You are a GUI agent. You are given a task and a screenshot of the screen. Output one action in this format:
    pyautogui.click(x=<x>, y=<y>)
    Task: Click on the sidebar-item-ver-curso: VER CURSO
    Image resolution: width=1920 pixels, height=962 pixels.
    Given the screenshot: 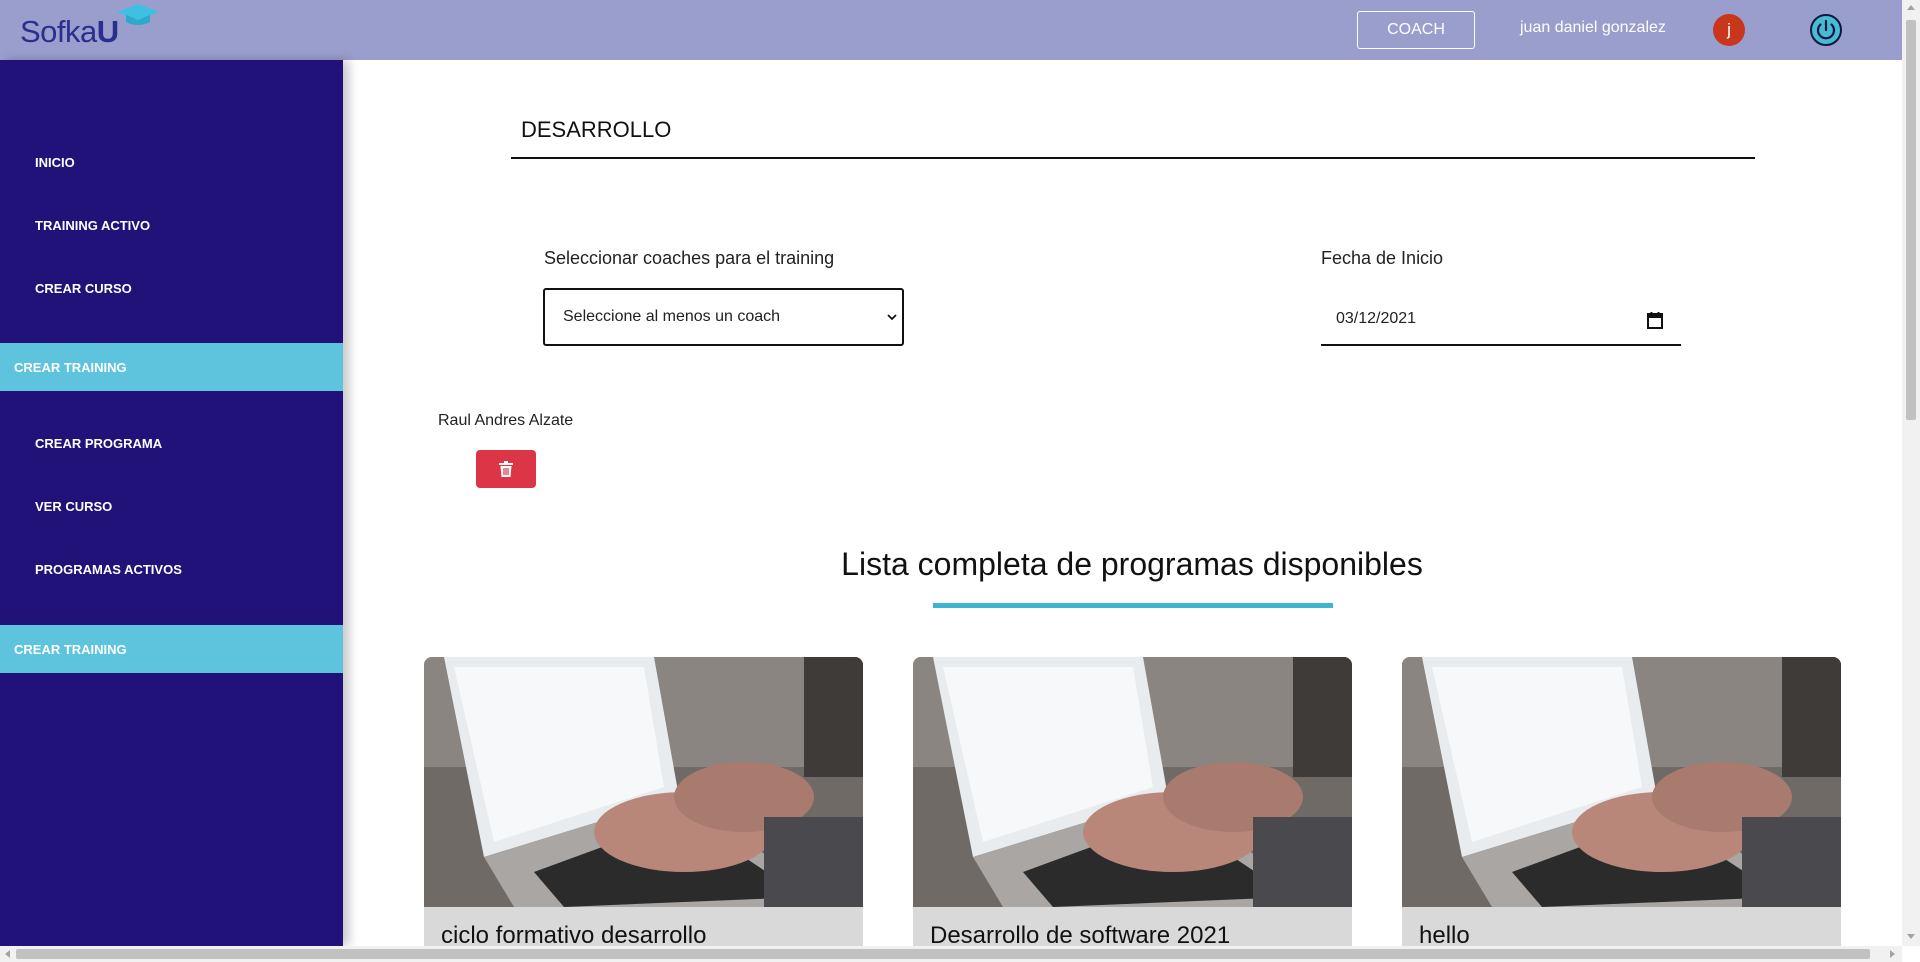 What is the action you would take?
    pyautogui.click(x=73, y=506)
    